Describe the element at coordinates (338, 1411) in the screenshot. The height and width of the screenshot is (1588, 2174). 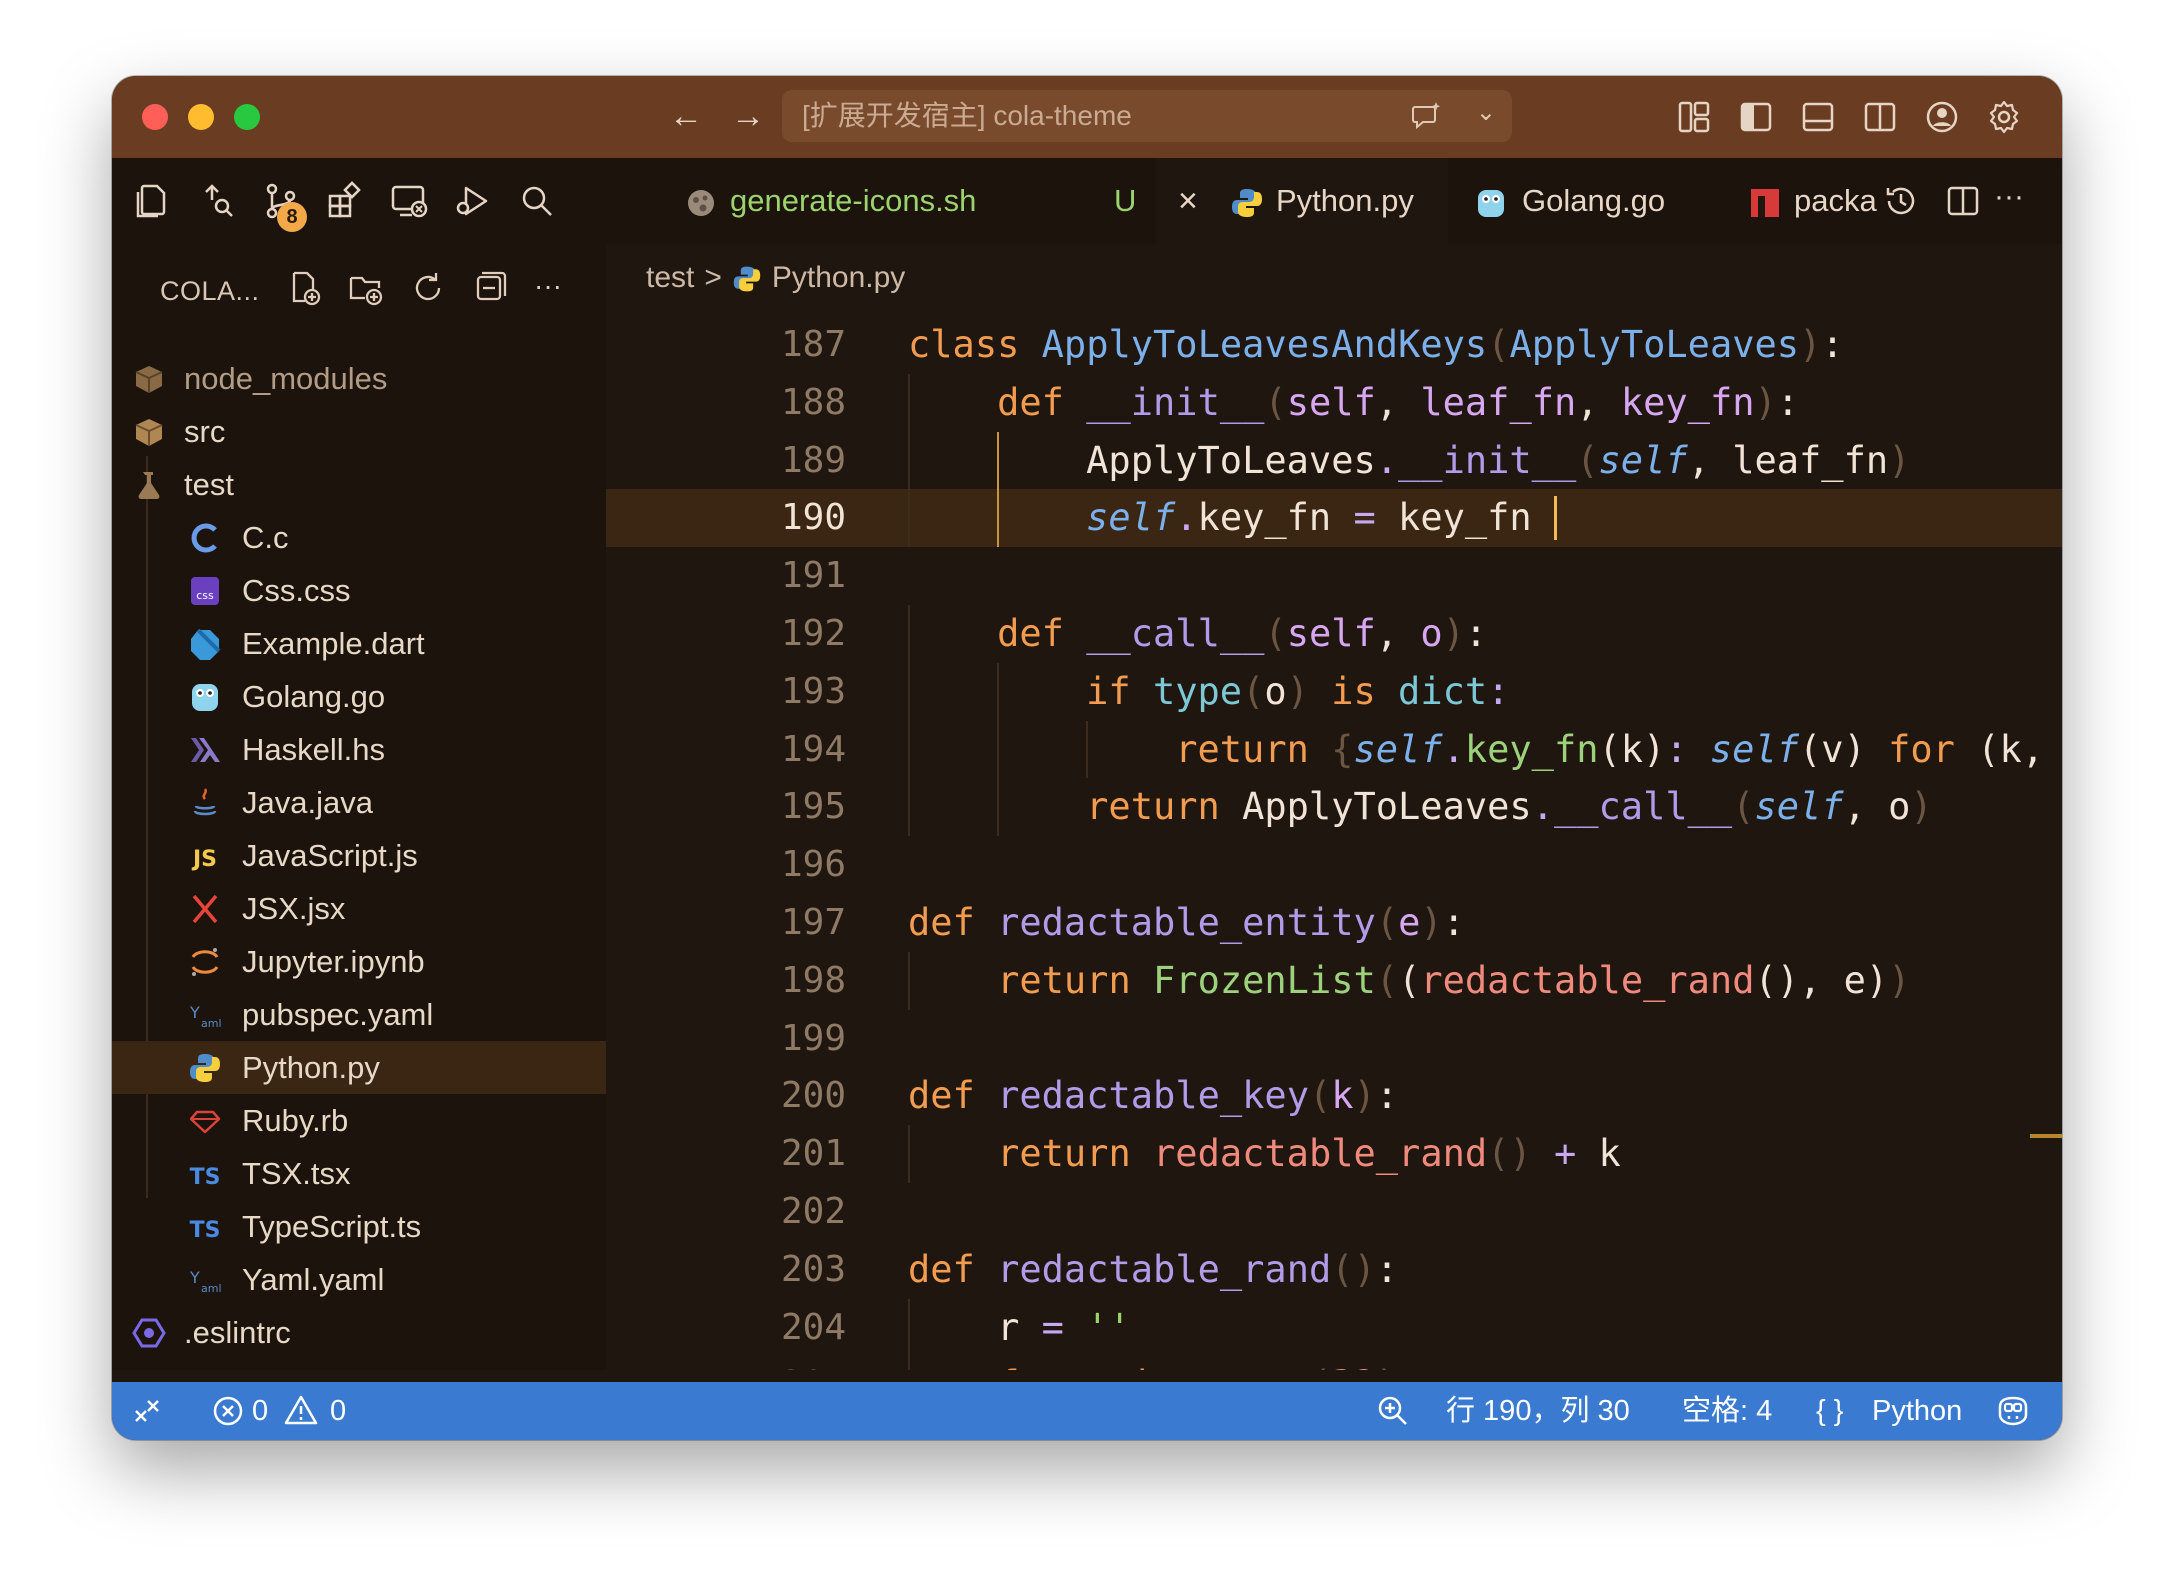
I see `warning-count: 0` at that location.